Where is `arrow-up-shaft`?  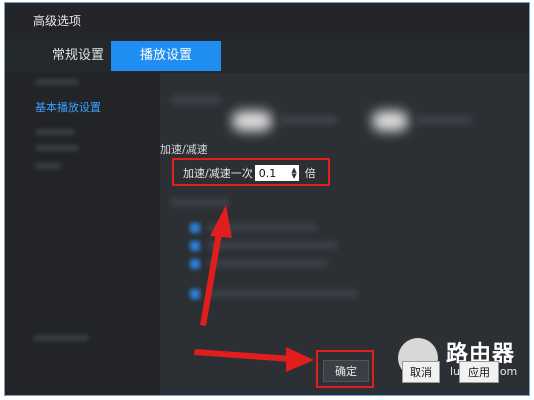 arrow-up-shaft is located at coordinates (211, 279).